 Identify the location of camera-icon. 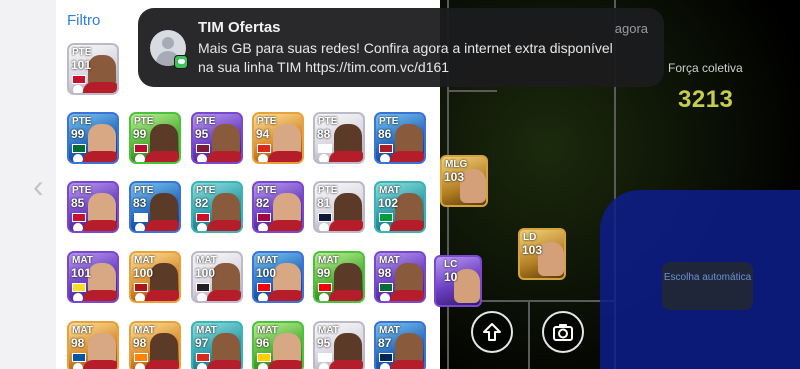
(563, 332).